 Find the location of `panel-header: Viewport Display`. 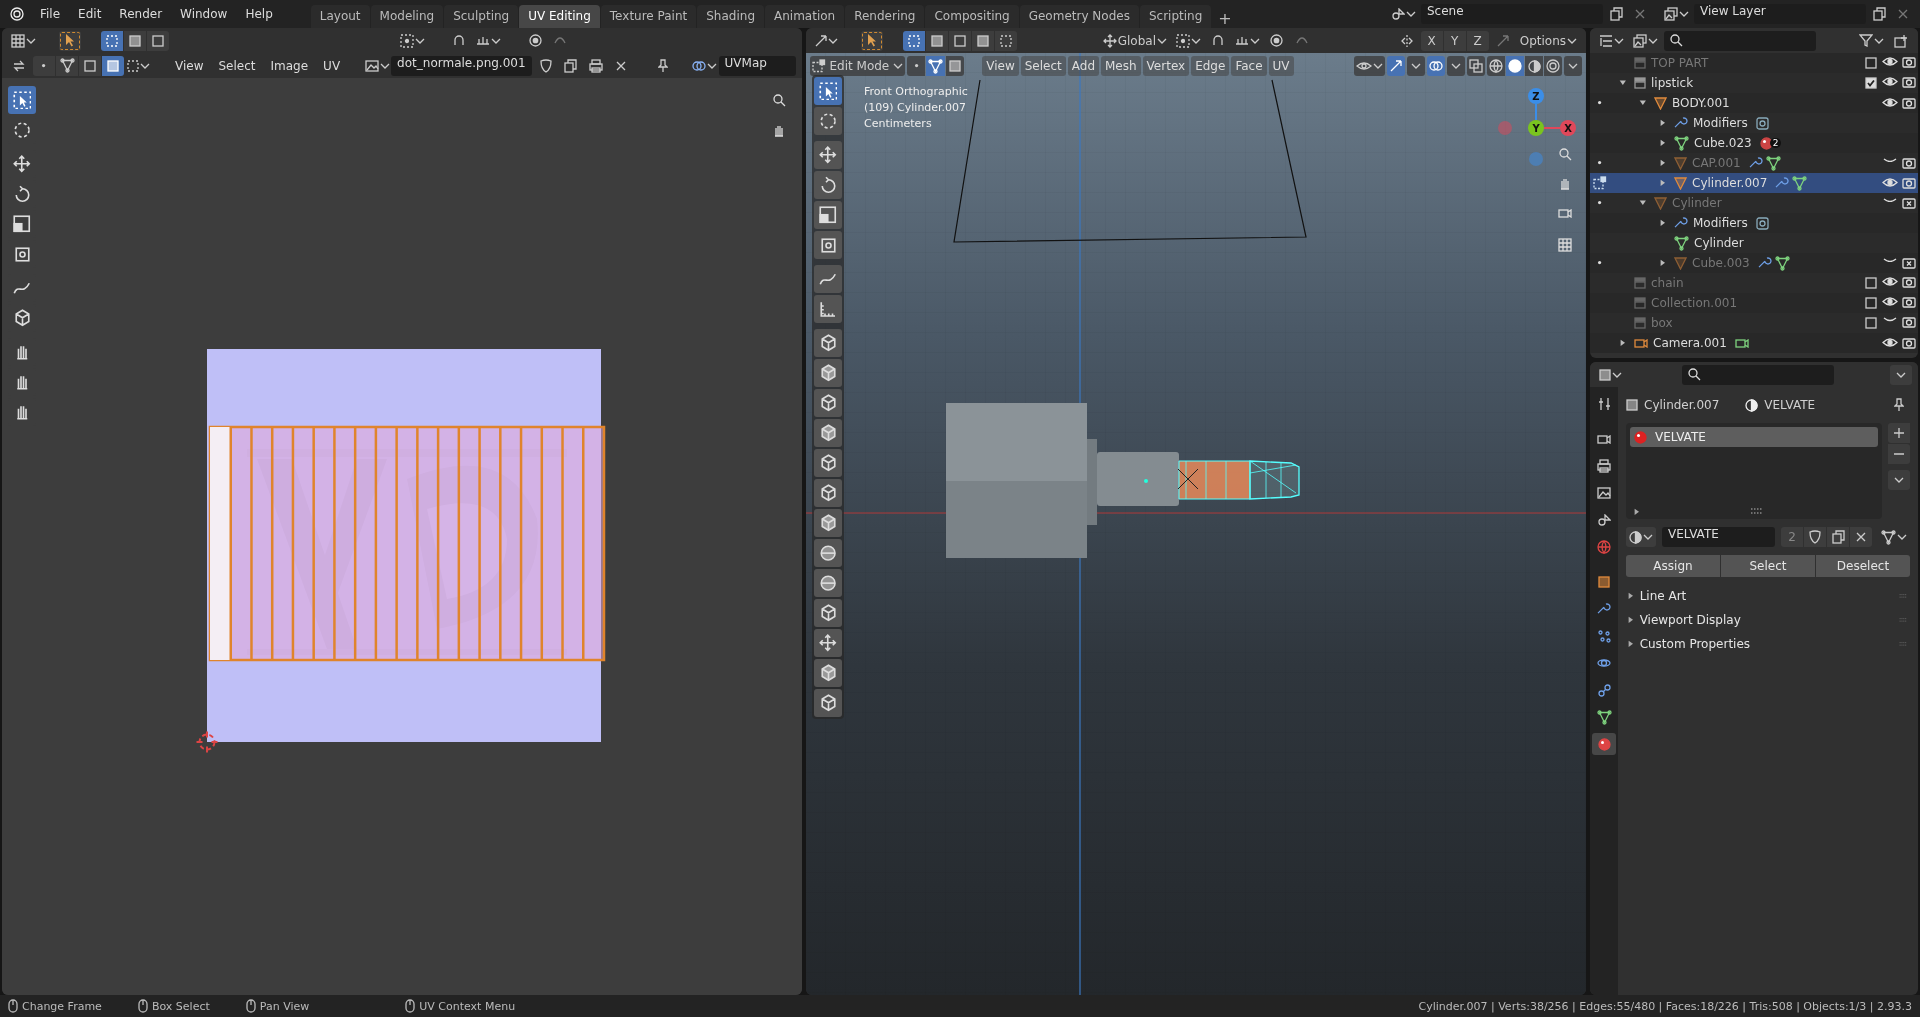

panel-header: Viewport Display is located at coordinates (1768, 620).